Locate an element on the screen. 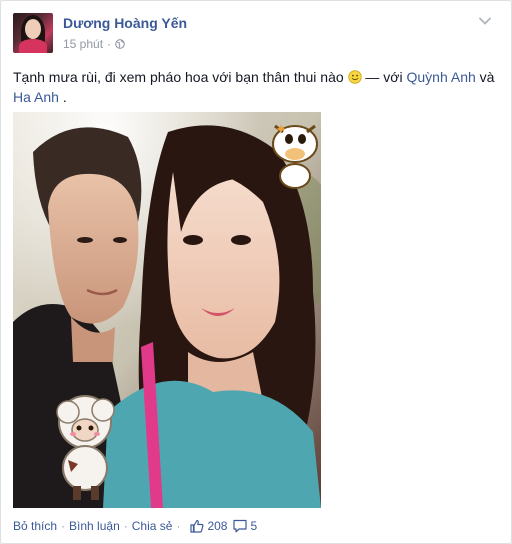  post-time: 15 phút is located at coordinates (83, 44).